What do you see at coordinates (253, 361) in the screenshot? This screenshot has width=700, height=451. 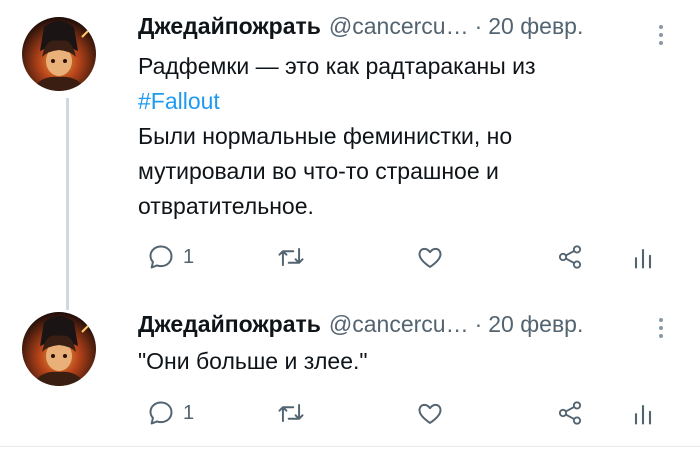 I see `tweet-text-paragraph: "Они больше и злее."` at bounding box center [253, 361].